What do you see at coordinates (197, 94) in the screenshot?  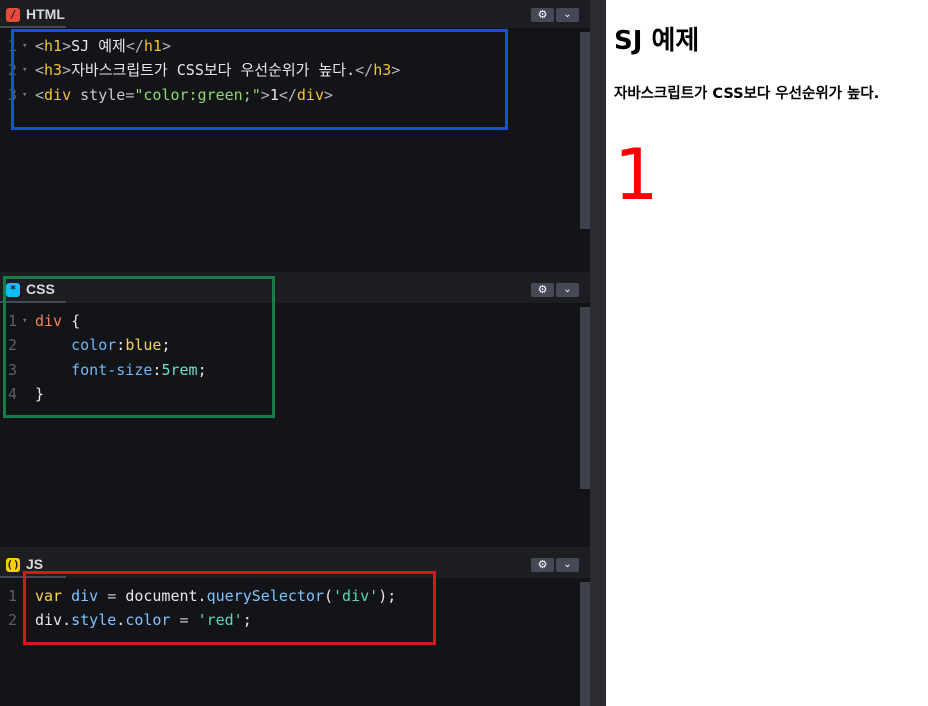 I see `code-token: "color:green;"` at bounding box center [197, 94].